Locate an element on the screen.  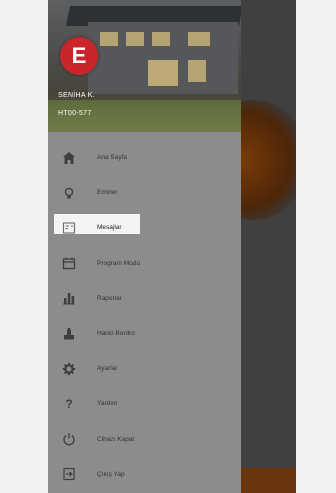
menu-item-home: Ana Sayfa is located at coordinates (144, 157).